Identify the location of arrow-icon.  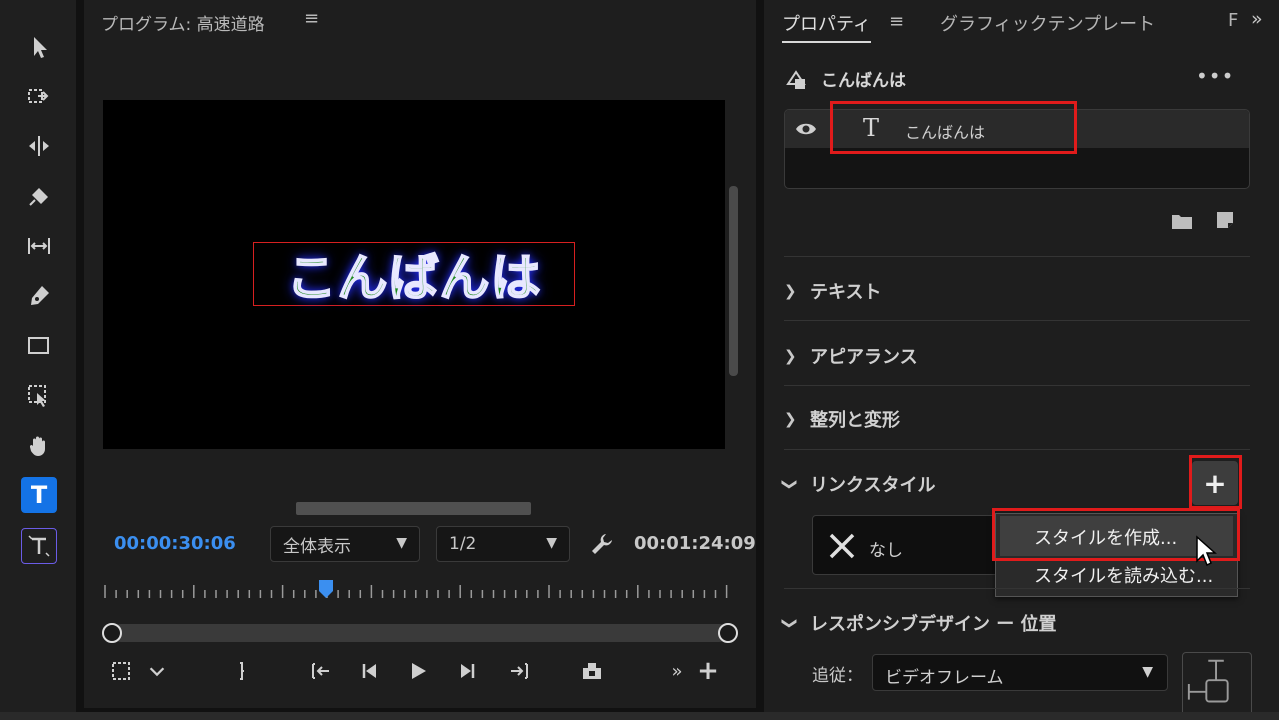
(40, 47).